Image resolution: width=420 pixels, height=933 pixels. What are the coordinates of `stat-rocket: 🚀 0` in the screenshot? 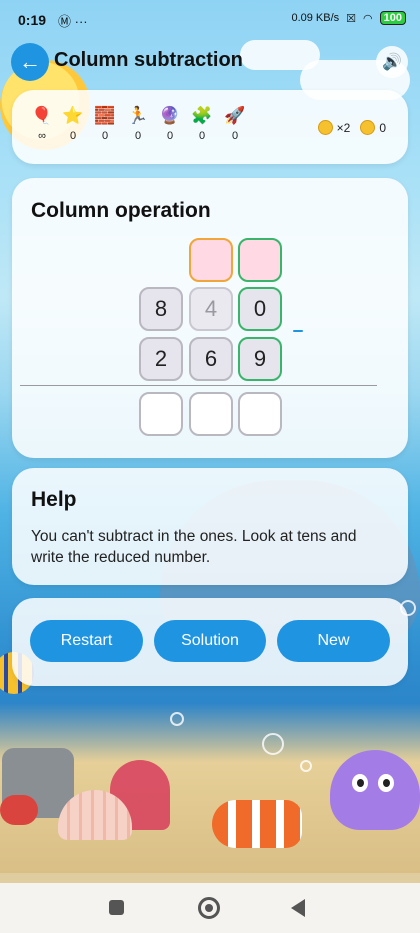 It's located at (235, 124).